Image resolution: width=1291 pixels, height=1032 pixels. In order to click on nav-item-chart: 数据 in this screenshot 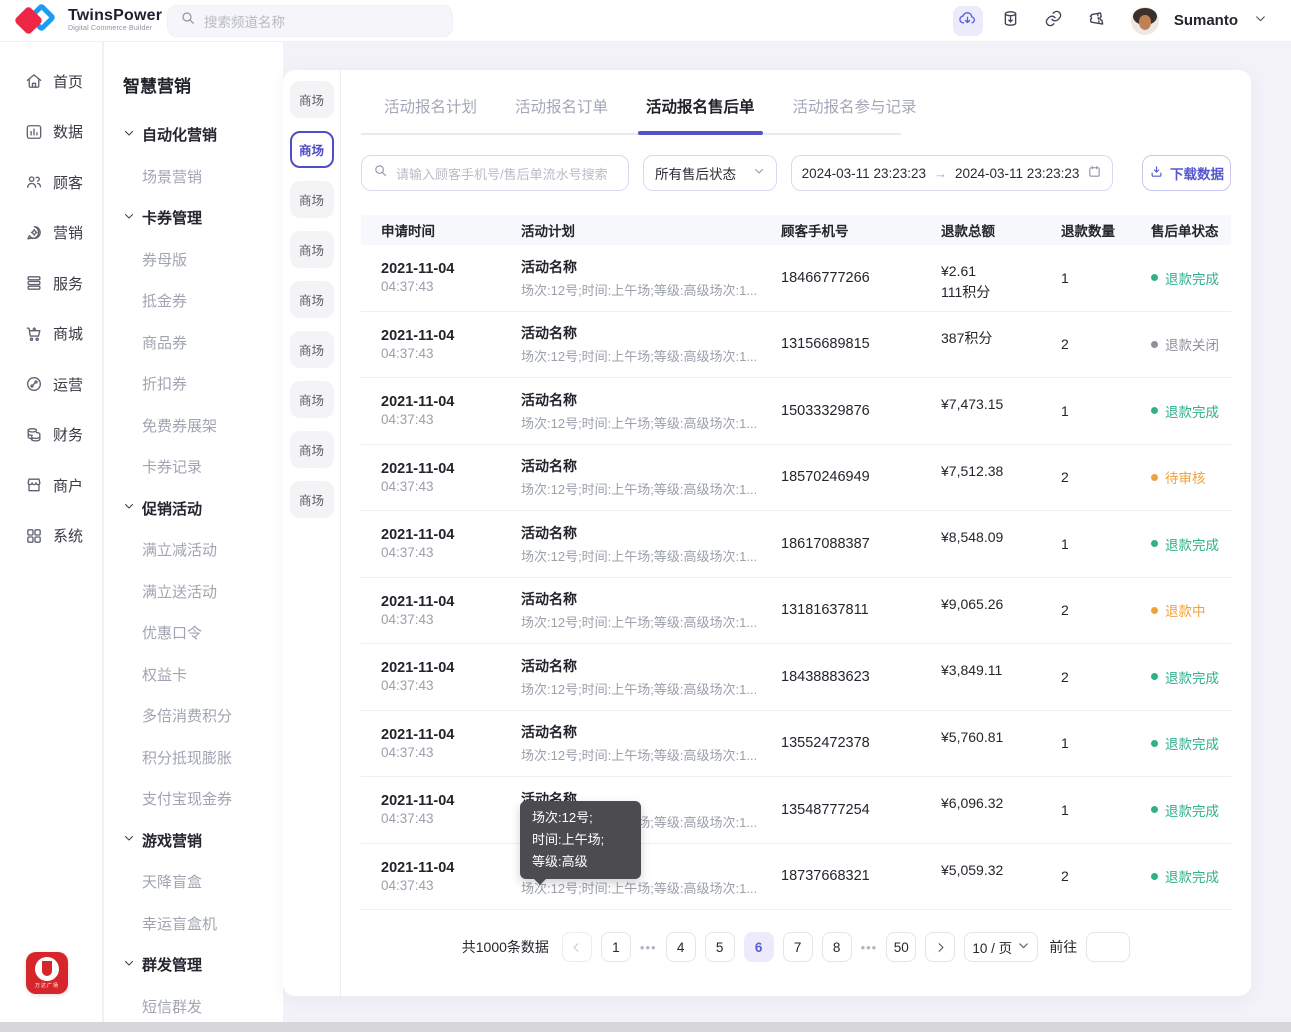, I will do `click(51, 132)`.